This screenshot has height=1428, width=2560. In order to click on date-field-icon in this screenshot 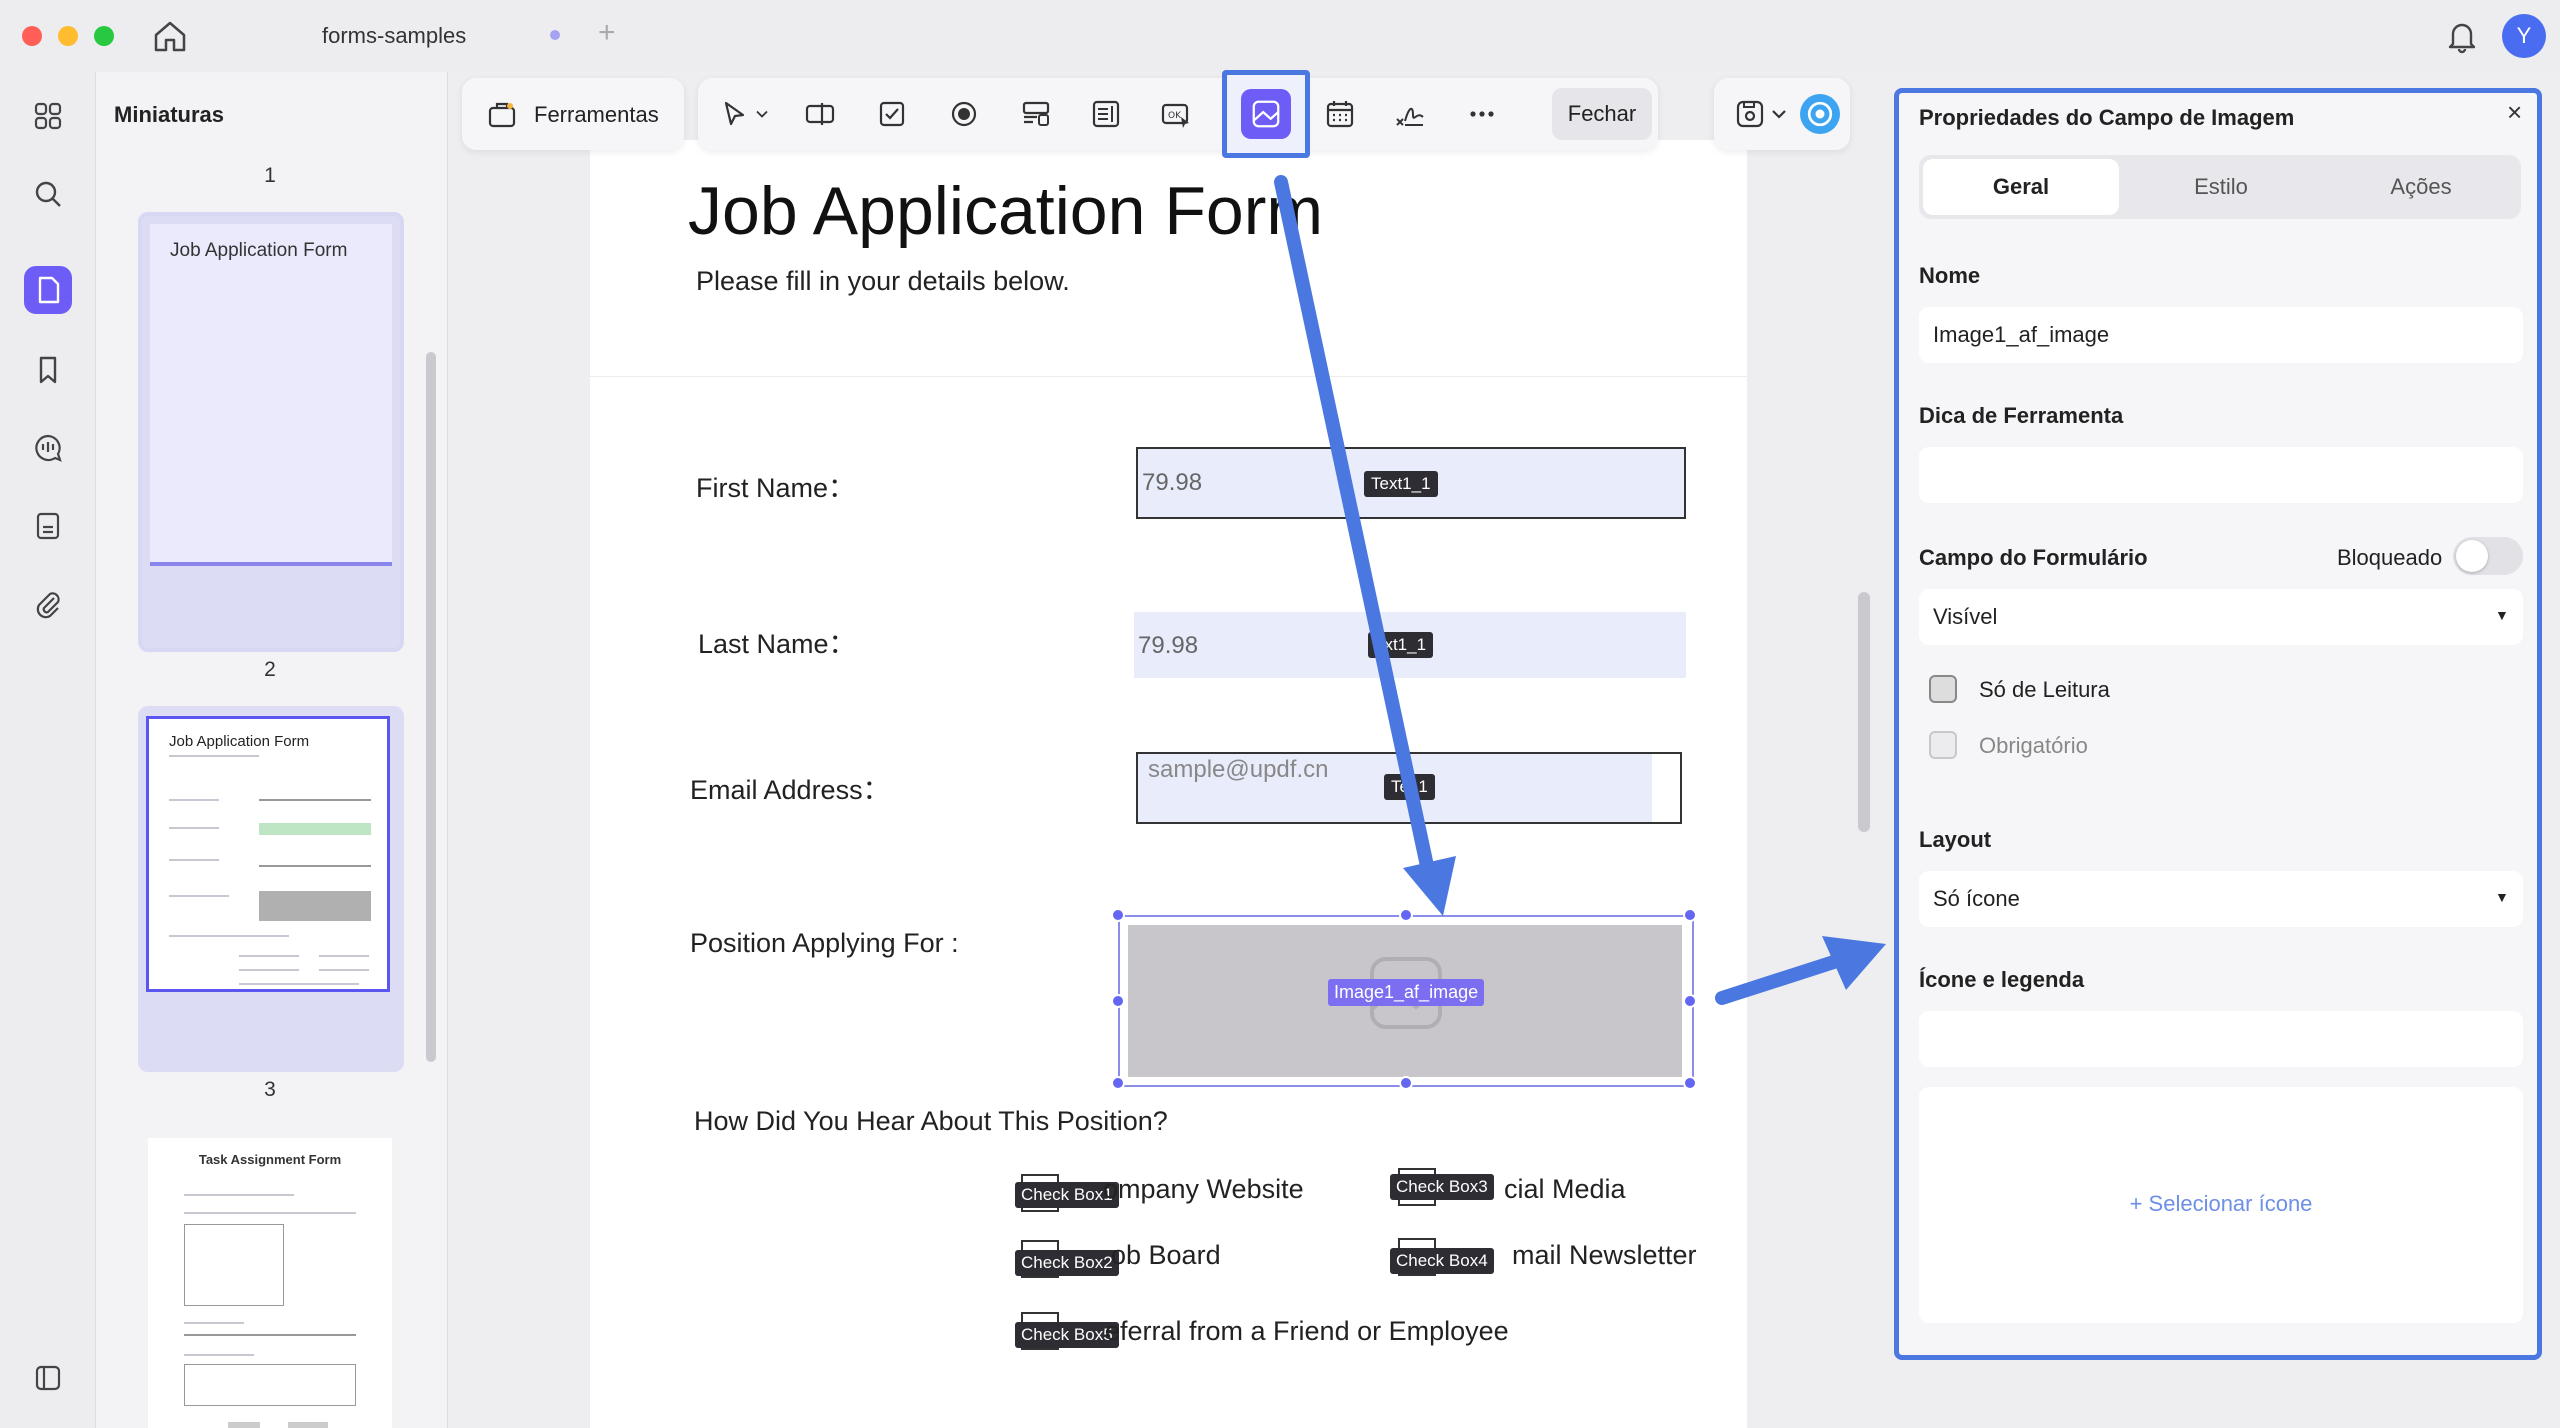, I will do `click(1340, 114)`.